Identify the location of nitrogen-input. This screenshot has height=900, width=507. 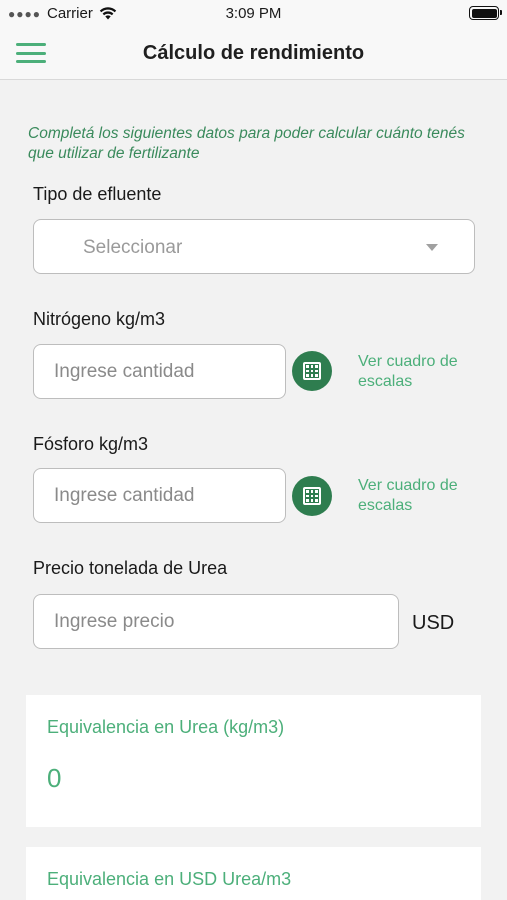
(159, 371).